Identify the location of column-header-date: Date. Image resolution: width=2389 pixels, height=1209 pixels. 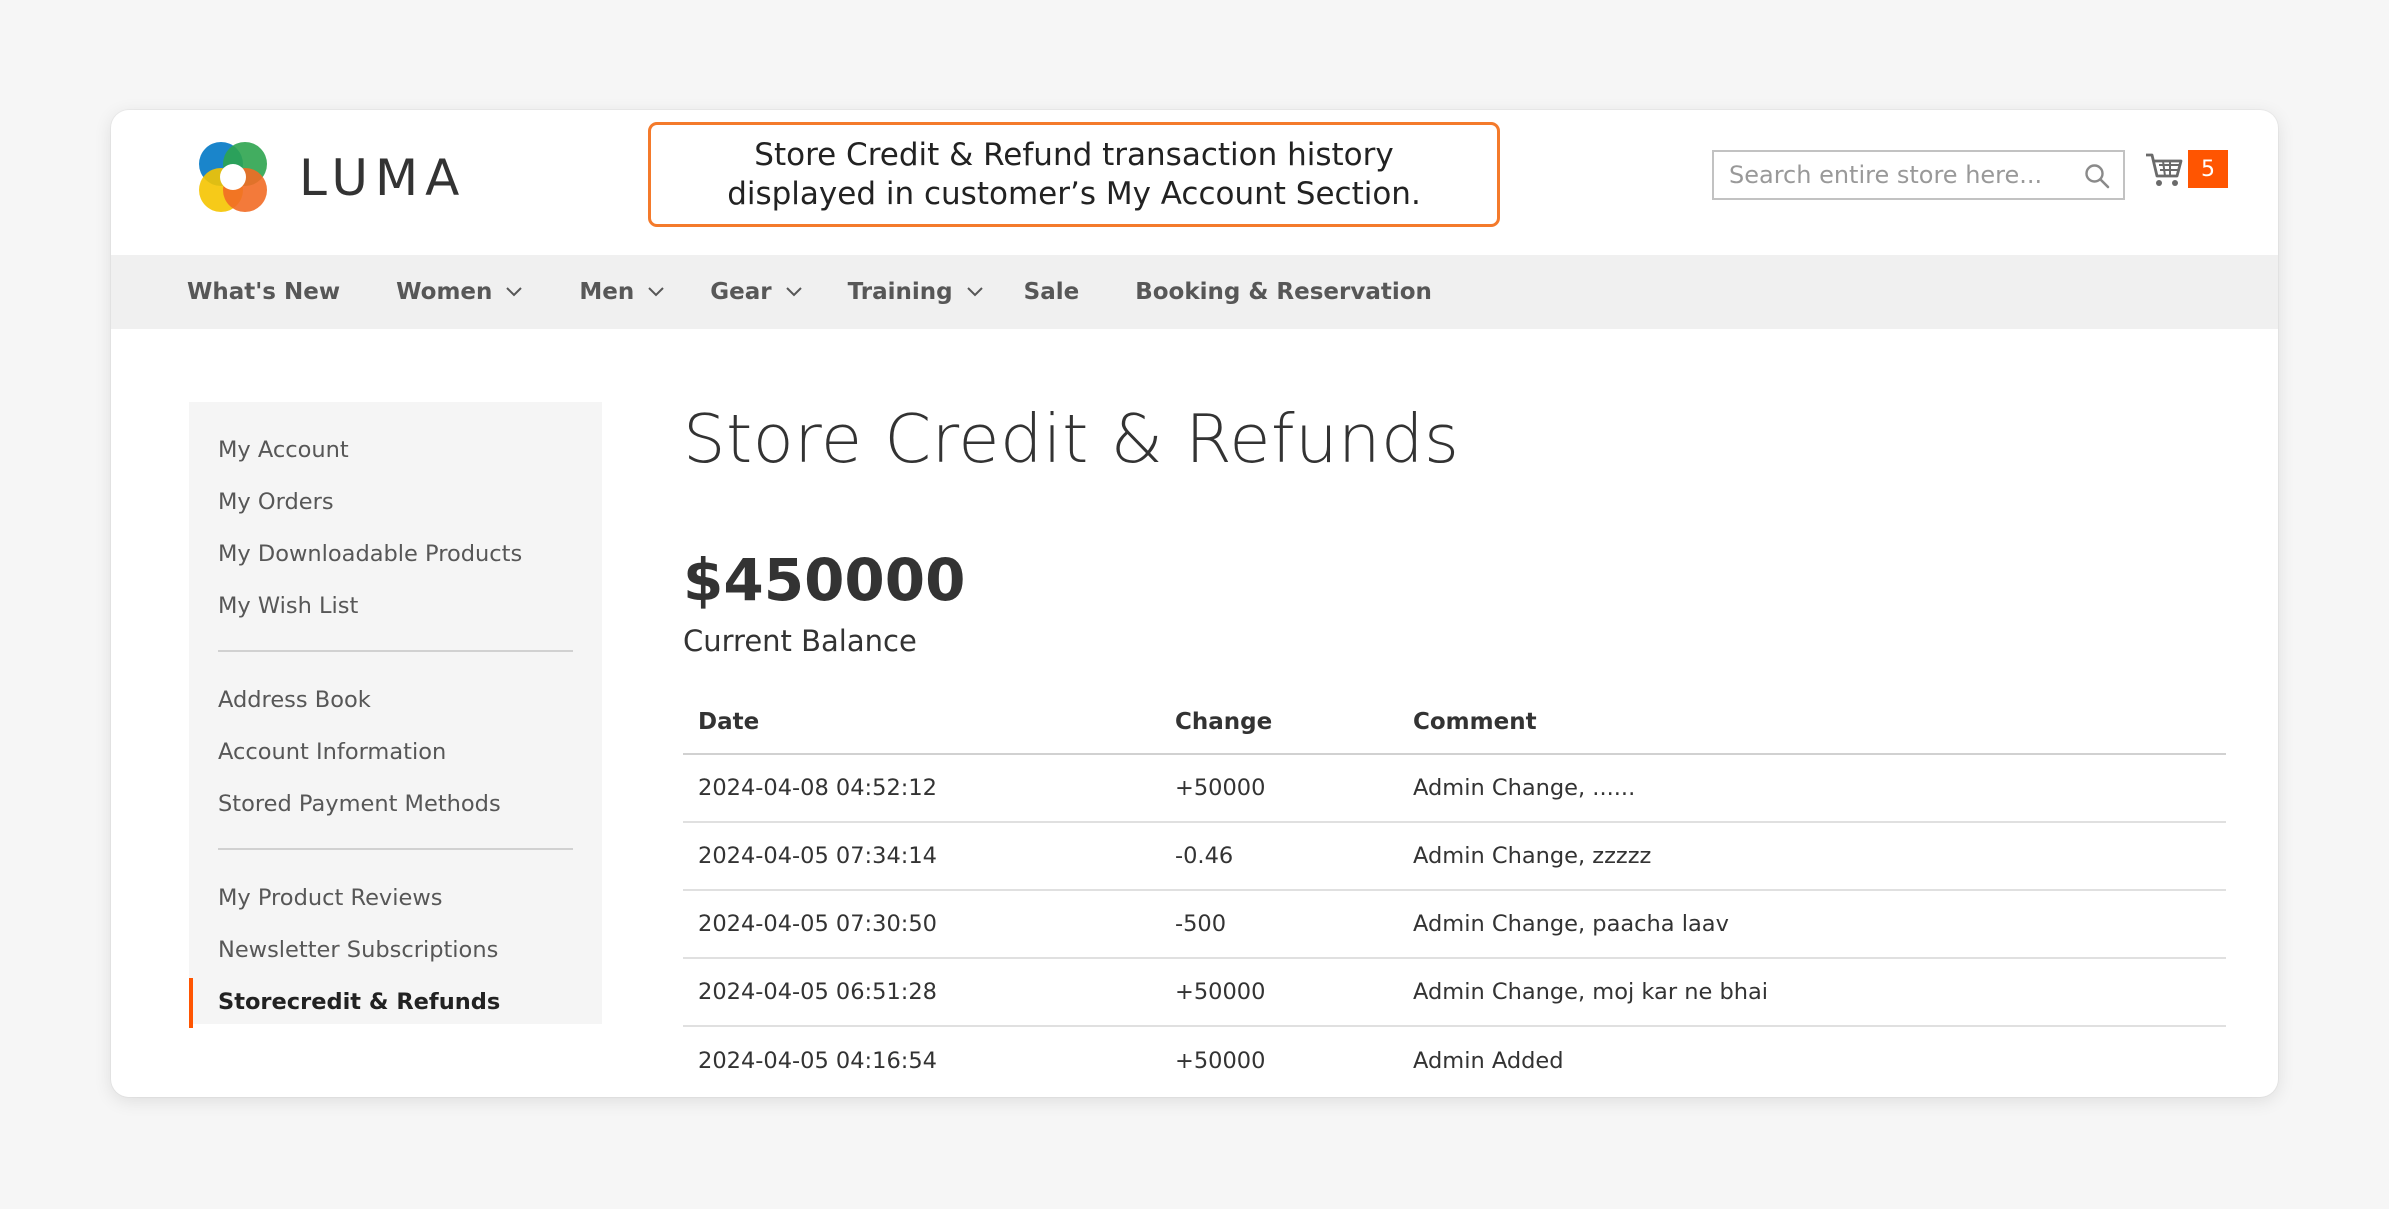
(921, 722).